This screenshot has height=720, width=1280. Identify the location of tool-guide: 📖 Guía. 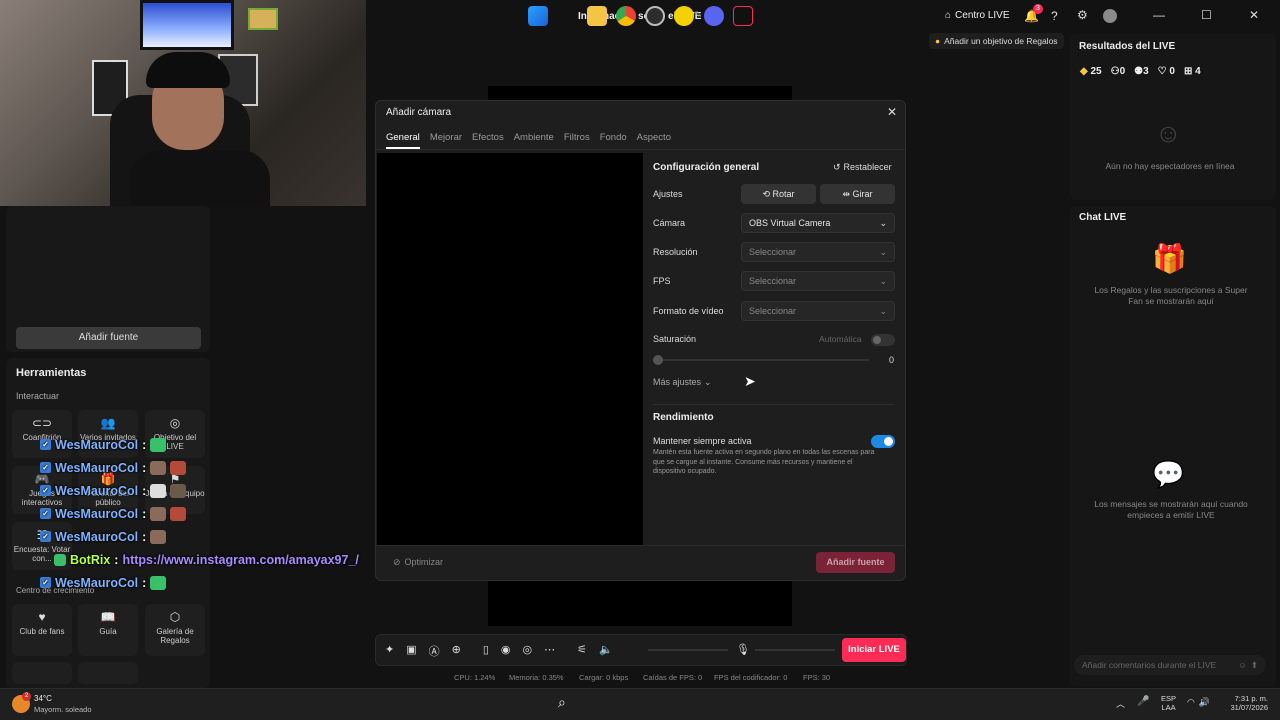
(108, 630).